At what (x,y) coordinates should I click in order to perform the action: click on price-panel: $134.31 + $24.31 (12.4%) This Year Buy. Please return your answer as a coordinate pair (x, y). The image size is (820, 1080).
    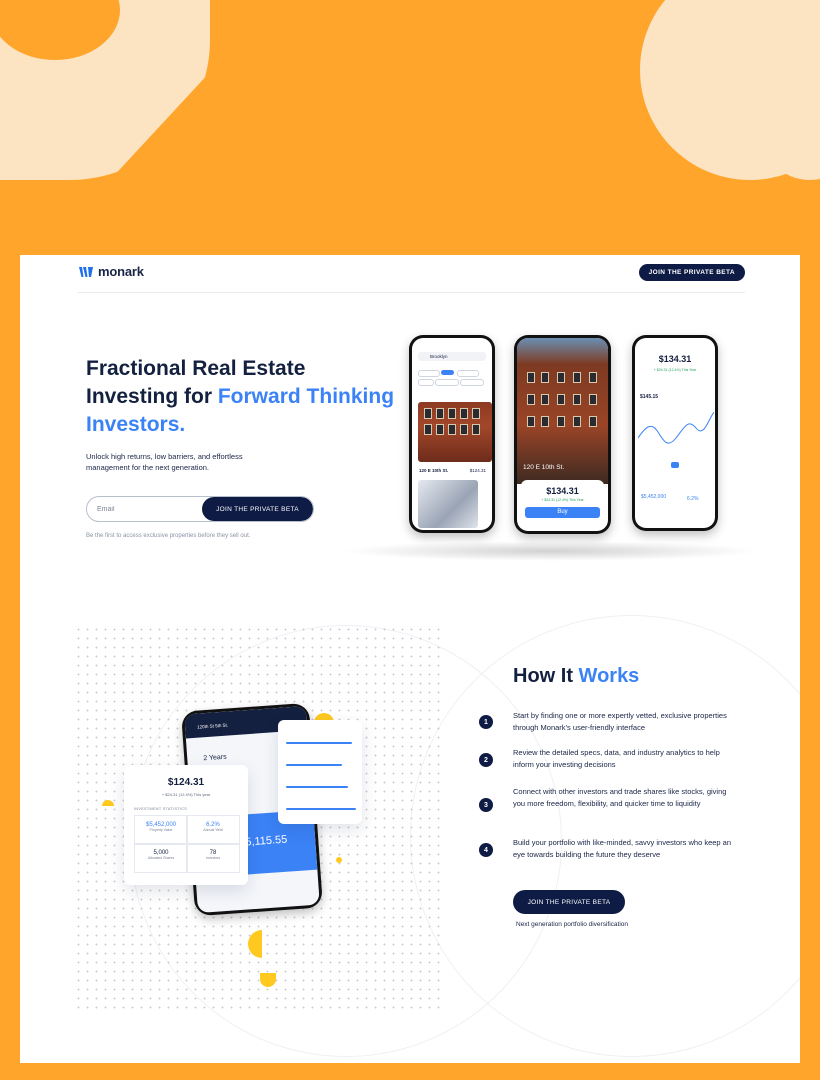
    Looking at the image, I should click on (562, 504).